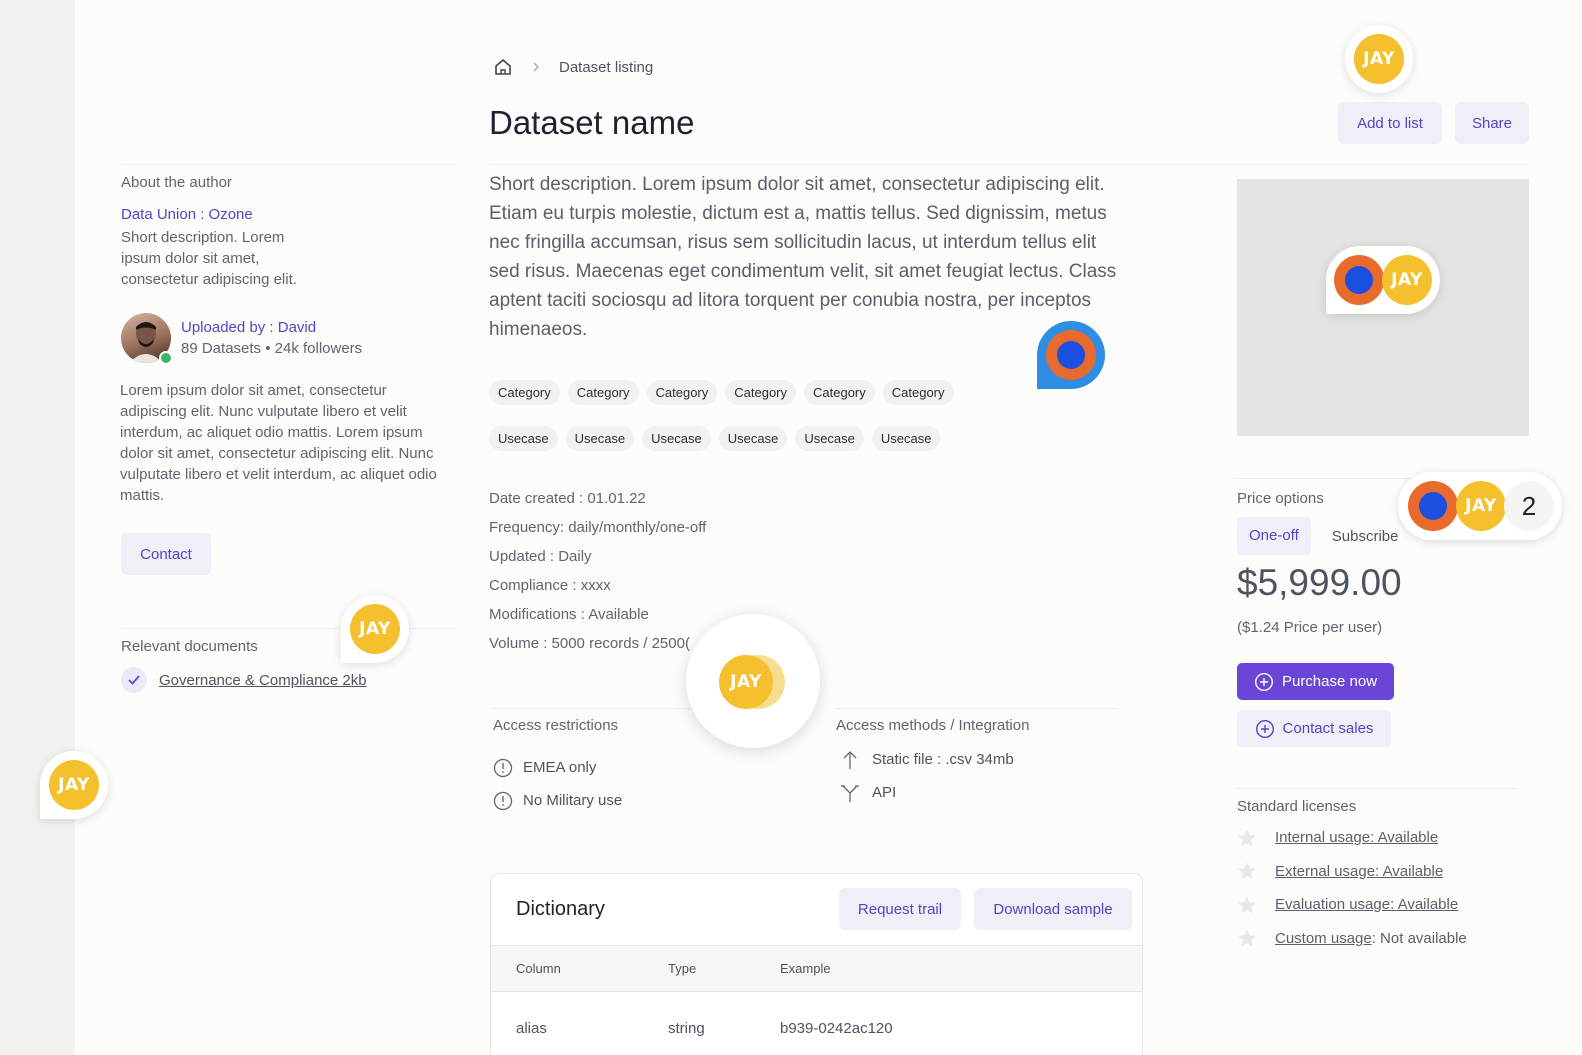 This screenshot has width=1582, height=1055. I want to click on column-header: Example, so click(805, 968).